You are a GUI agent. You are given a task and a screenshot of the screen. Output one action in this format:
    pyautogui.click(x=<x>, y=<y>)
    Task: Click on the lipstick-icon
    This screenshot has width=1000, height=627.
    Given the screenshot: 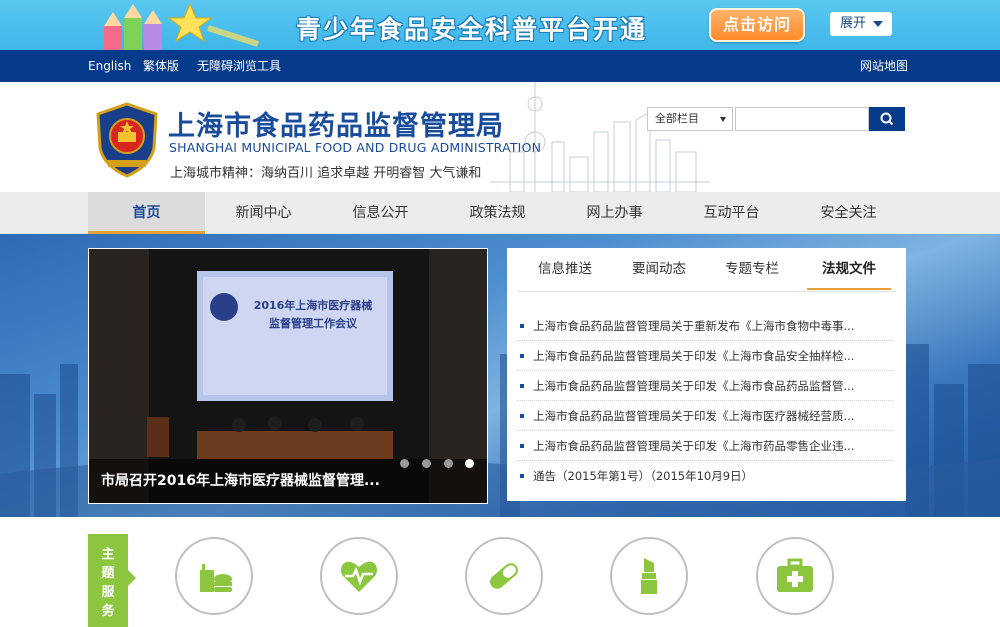 What is the action you would take?
    pyautogui.click(x=649, y=576)
    